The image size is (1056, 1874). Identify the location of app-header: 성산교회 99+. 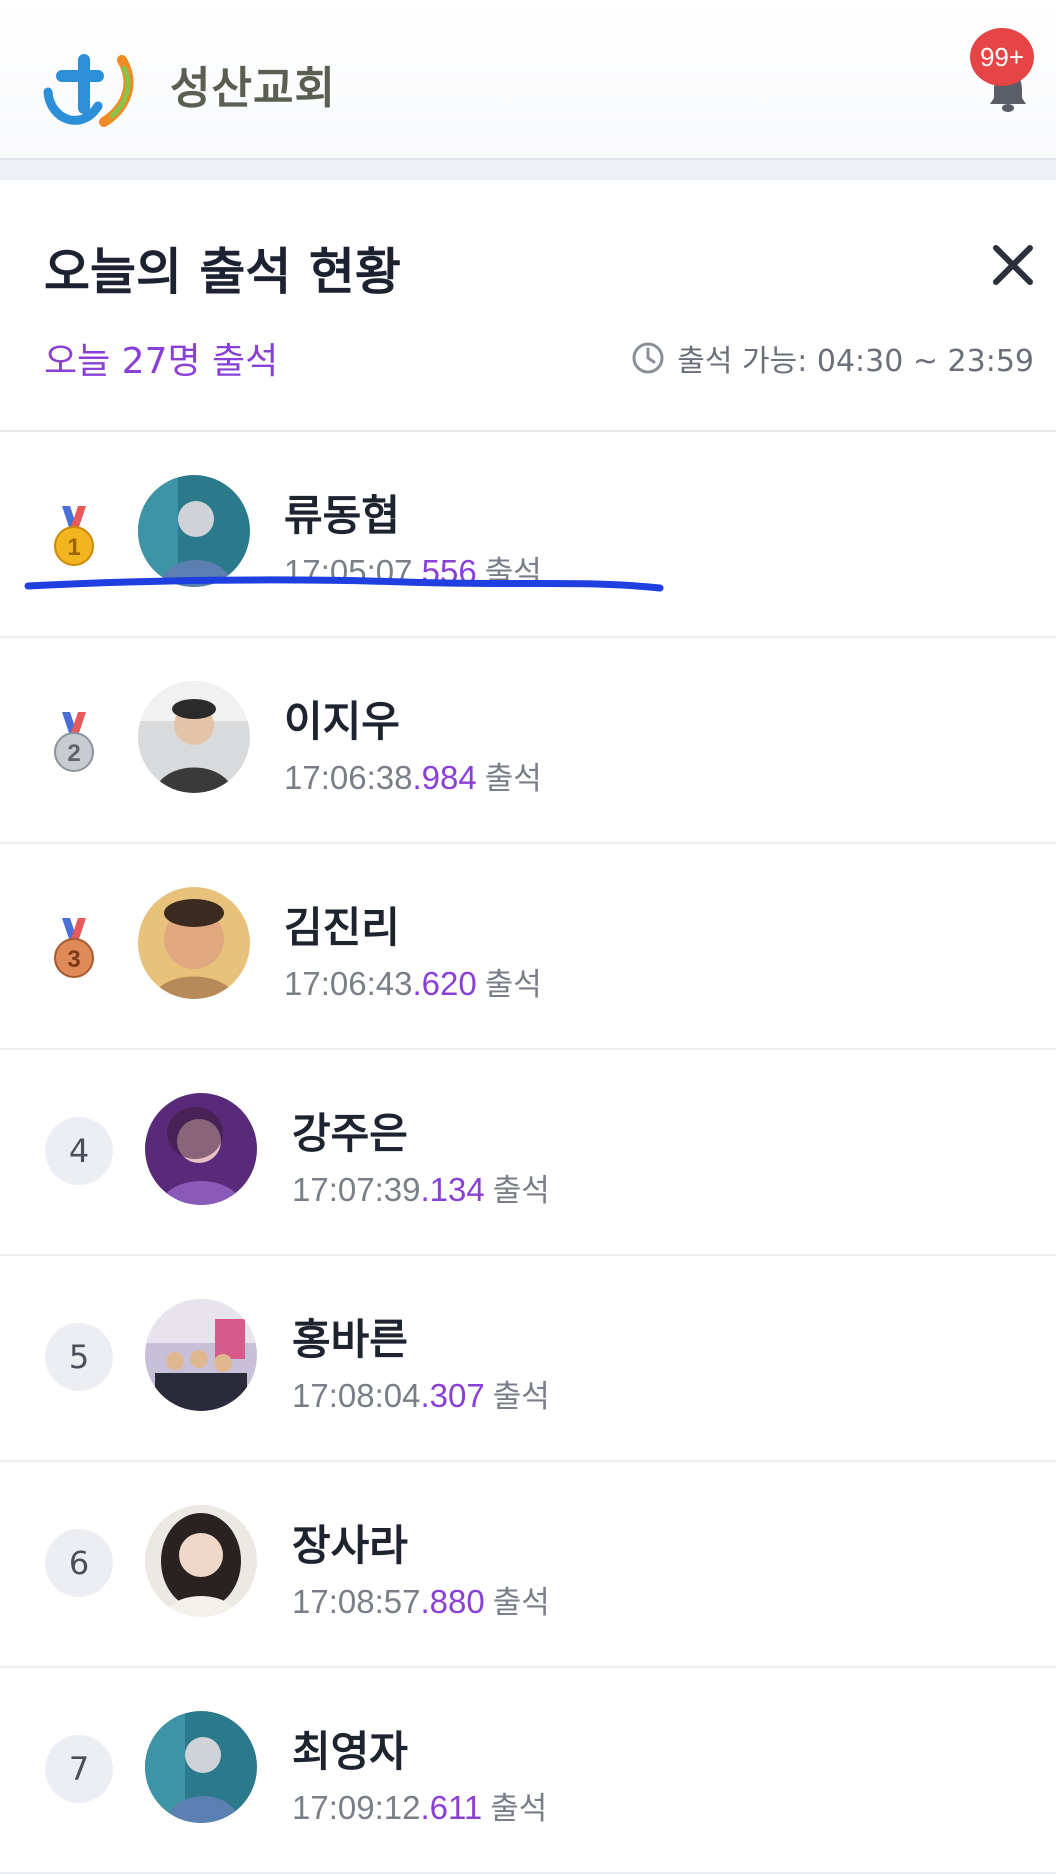
(528, 80).